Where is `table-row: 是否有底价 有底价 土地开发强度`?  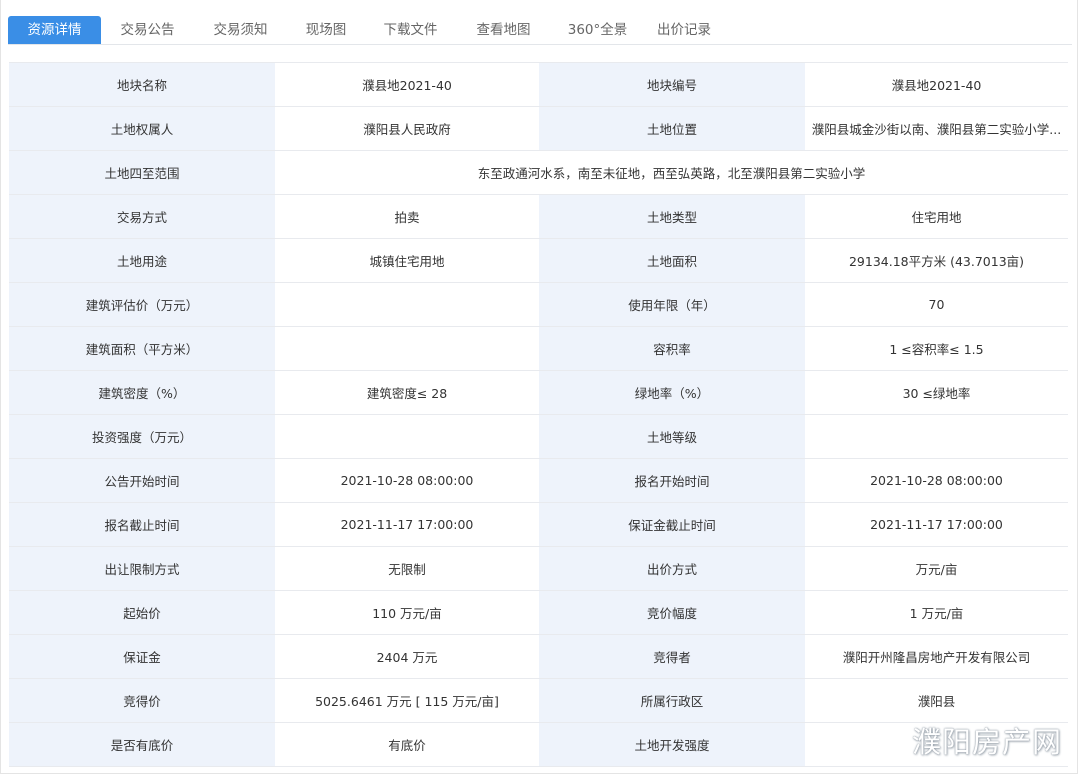
table-row: 是否有底价 有底价 土地开发强度 is located at coordinates (538, 744).